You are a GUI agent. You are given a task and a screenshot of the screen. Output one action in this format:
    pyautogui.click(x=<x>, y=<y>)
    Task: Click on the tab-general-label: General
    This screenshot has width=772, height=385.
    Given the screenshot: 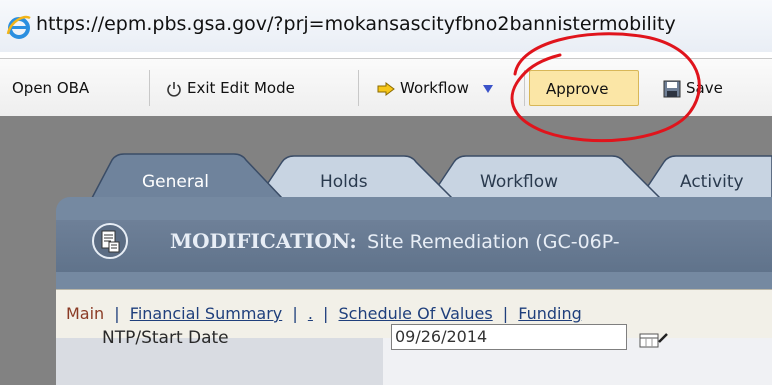 What is the action you would take?
    pyautogui.click(x=175, y=182)
    